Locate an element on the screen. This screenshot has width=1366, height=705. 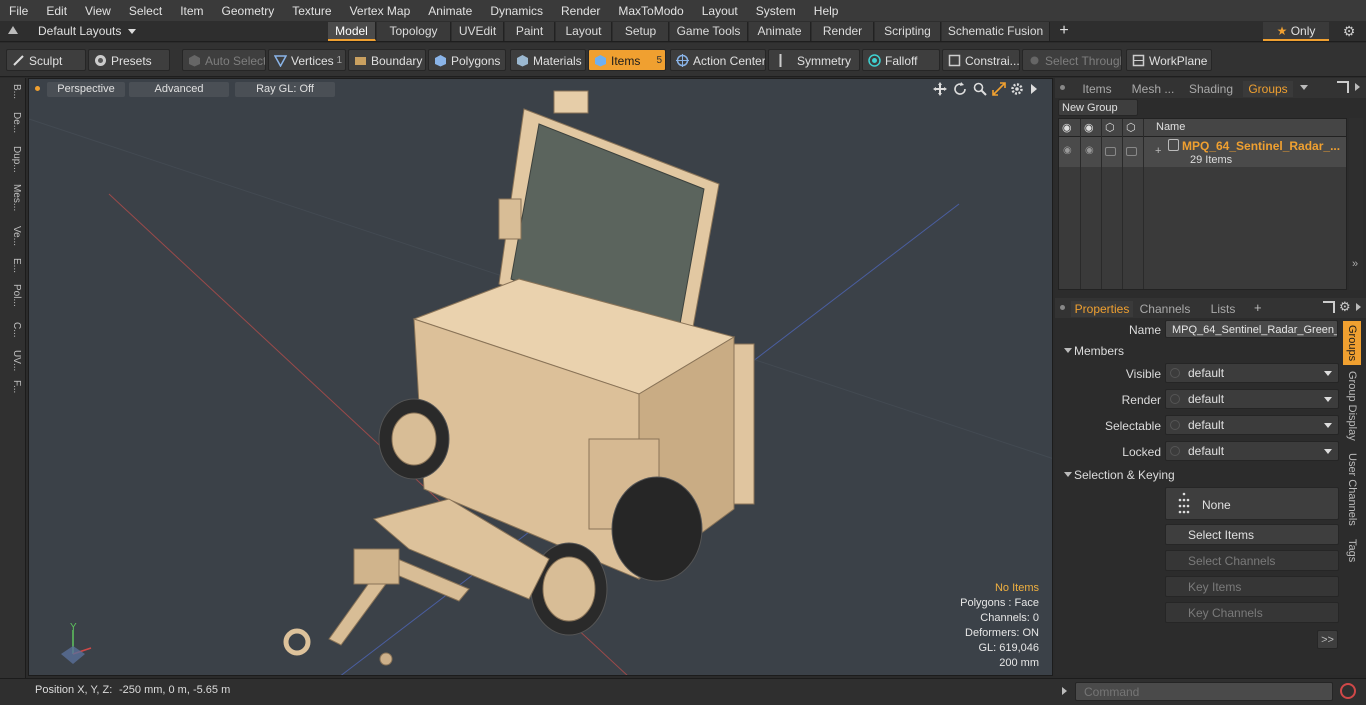
vertices-button: Vertices 1 is located at coordinates (307, 60).